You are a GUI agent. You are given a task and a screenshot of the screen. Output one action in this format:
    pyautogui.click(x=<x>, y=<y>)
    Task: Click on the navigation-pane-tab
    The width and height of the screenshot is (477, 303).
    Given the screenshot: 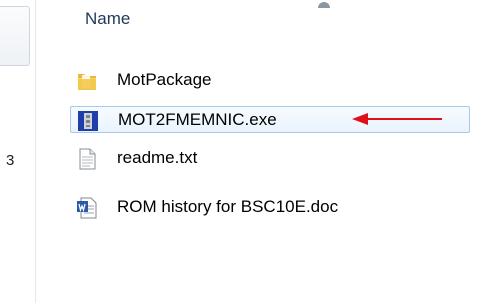 What is the action you would take?
    pyautogui.click(x=15, y=36)
    